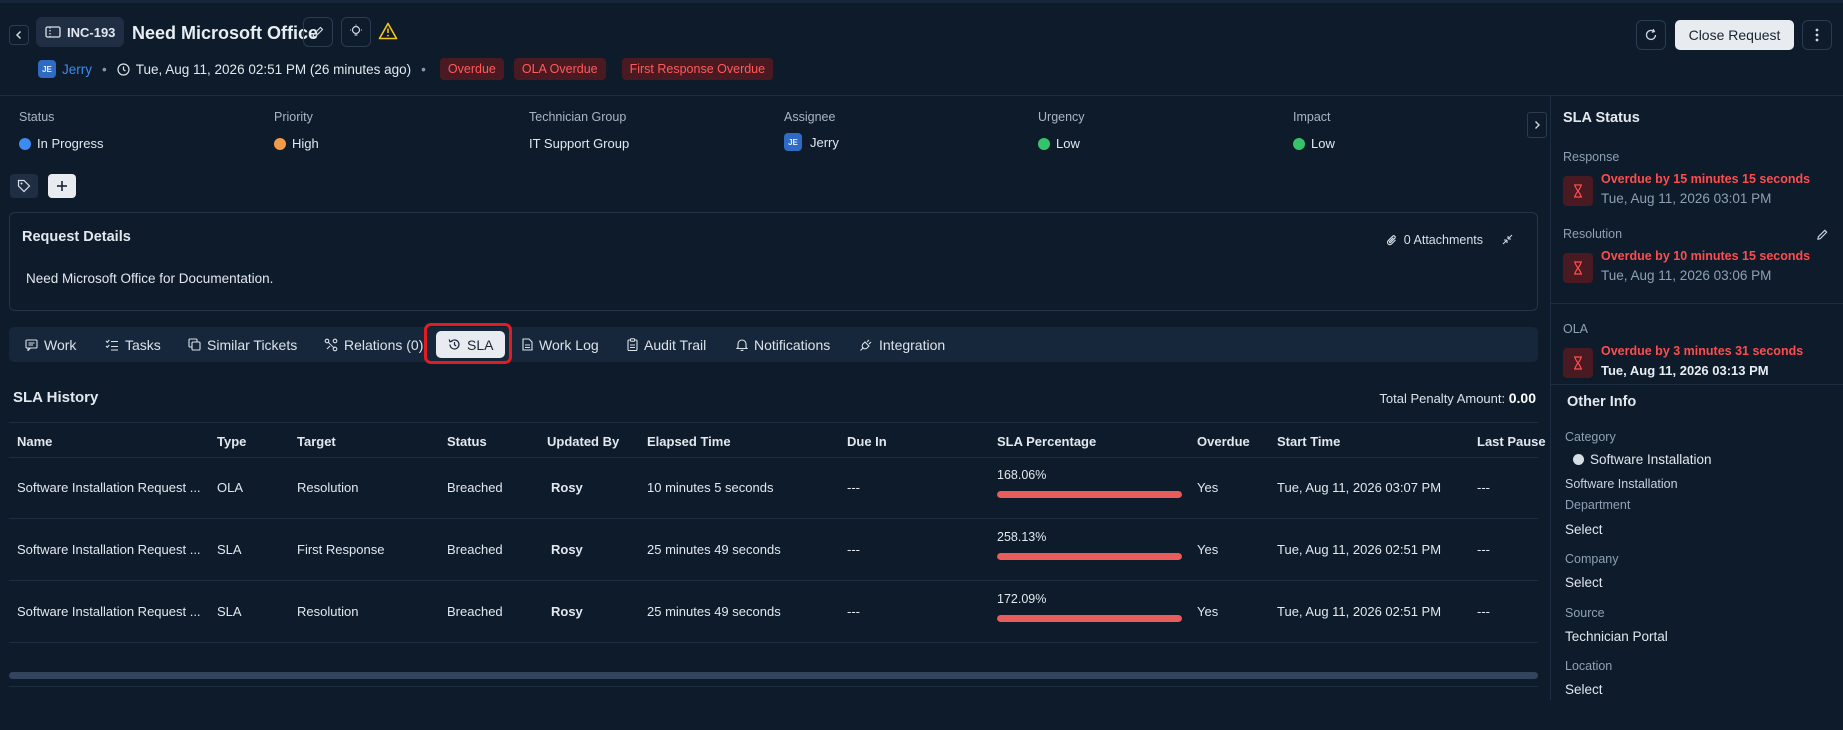 This screenshot has height=730, width=1843. What do you see at coordinates (579, 143) in the screenshot?
I see `technician-group-value: IT Support Group` at bounding box center [579, 143].